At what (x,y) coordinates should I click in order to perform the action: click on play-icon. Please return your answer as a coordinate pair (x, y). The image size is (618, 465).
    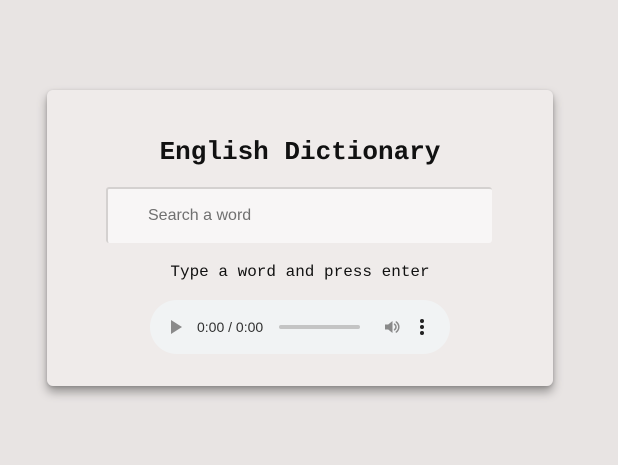
    Looking at the image, I should click on (176, 327).